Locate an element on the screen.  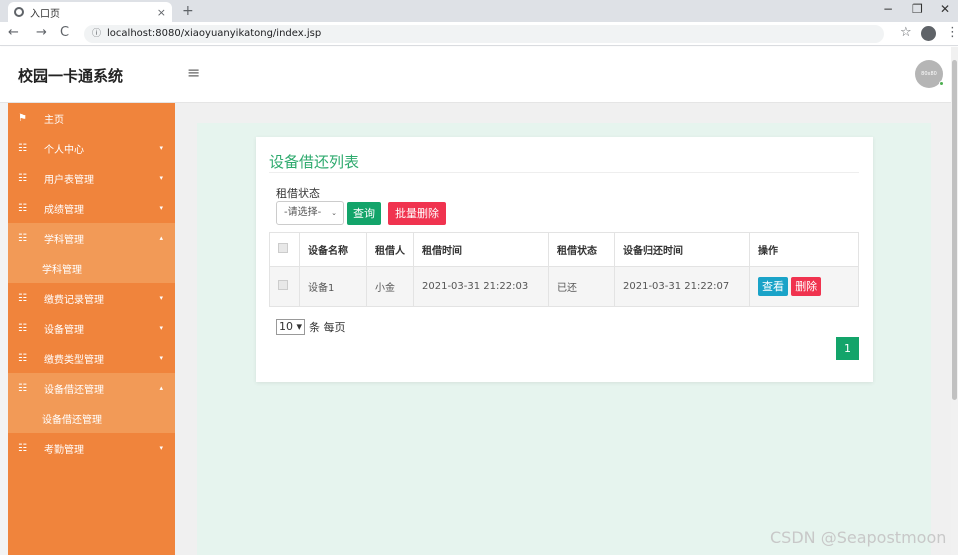
watermark: CSDN @Seapostmoon is located at coordinates (858, 537).